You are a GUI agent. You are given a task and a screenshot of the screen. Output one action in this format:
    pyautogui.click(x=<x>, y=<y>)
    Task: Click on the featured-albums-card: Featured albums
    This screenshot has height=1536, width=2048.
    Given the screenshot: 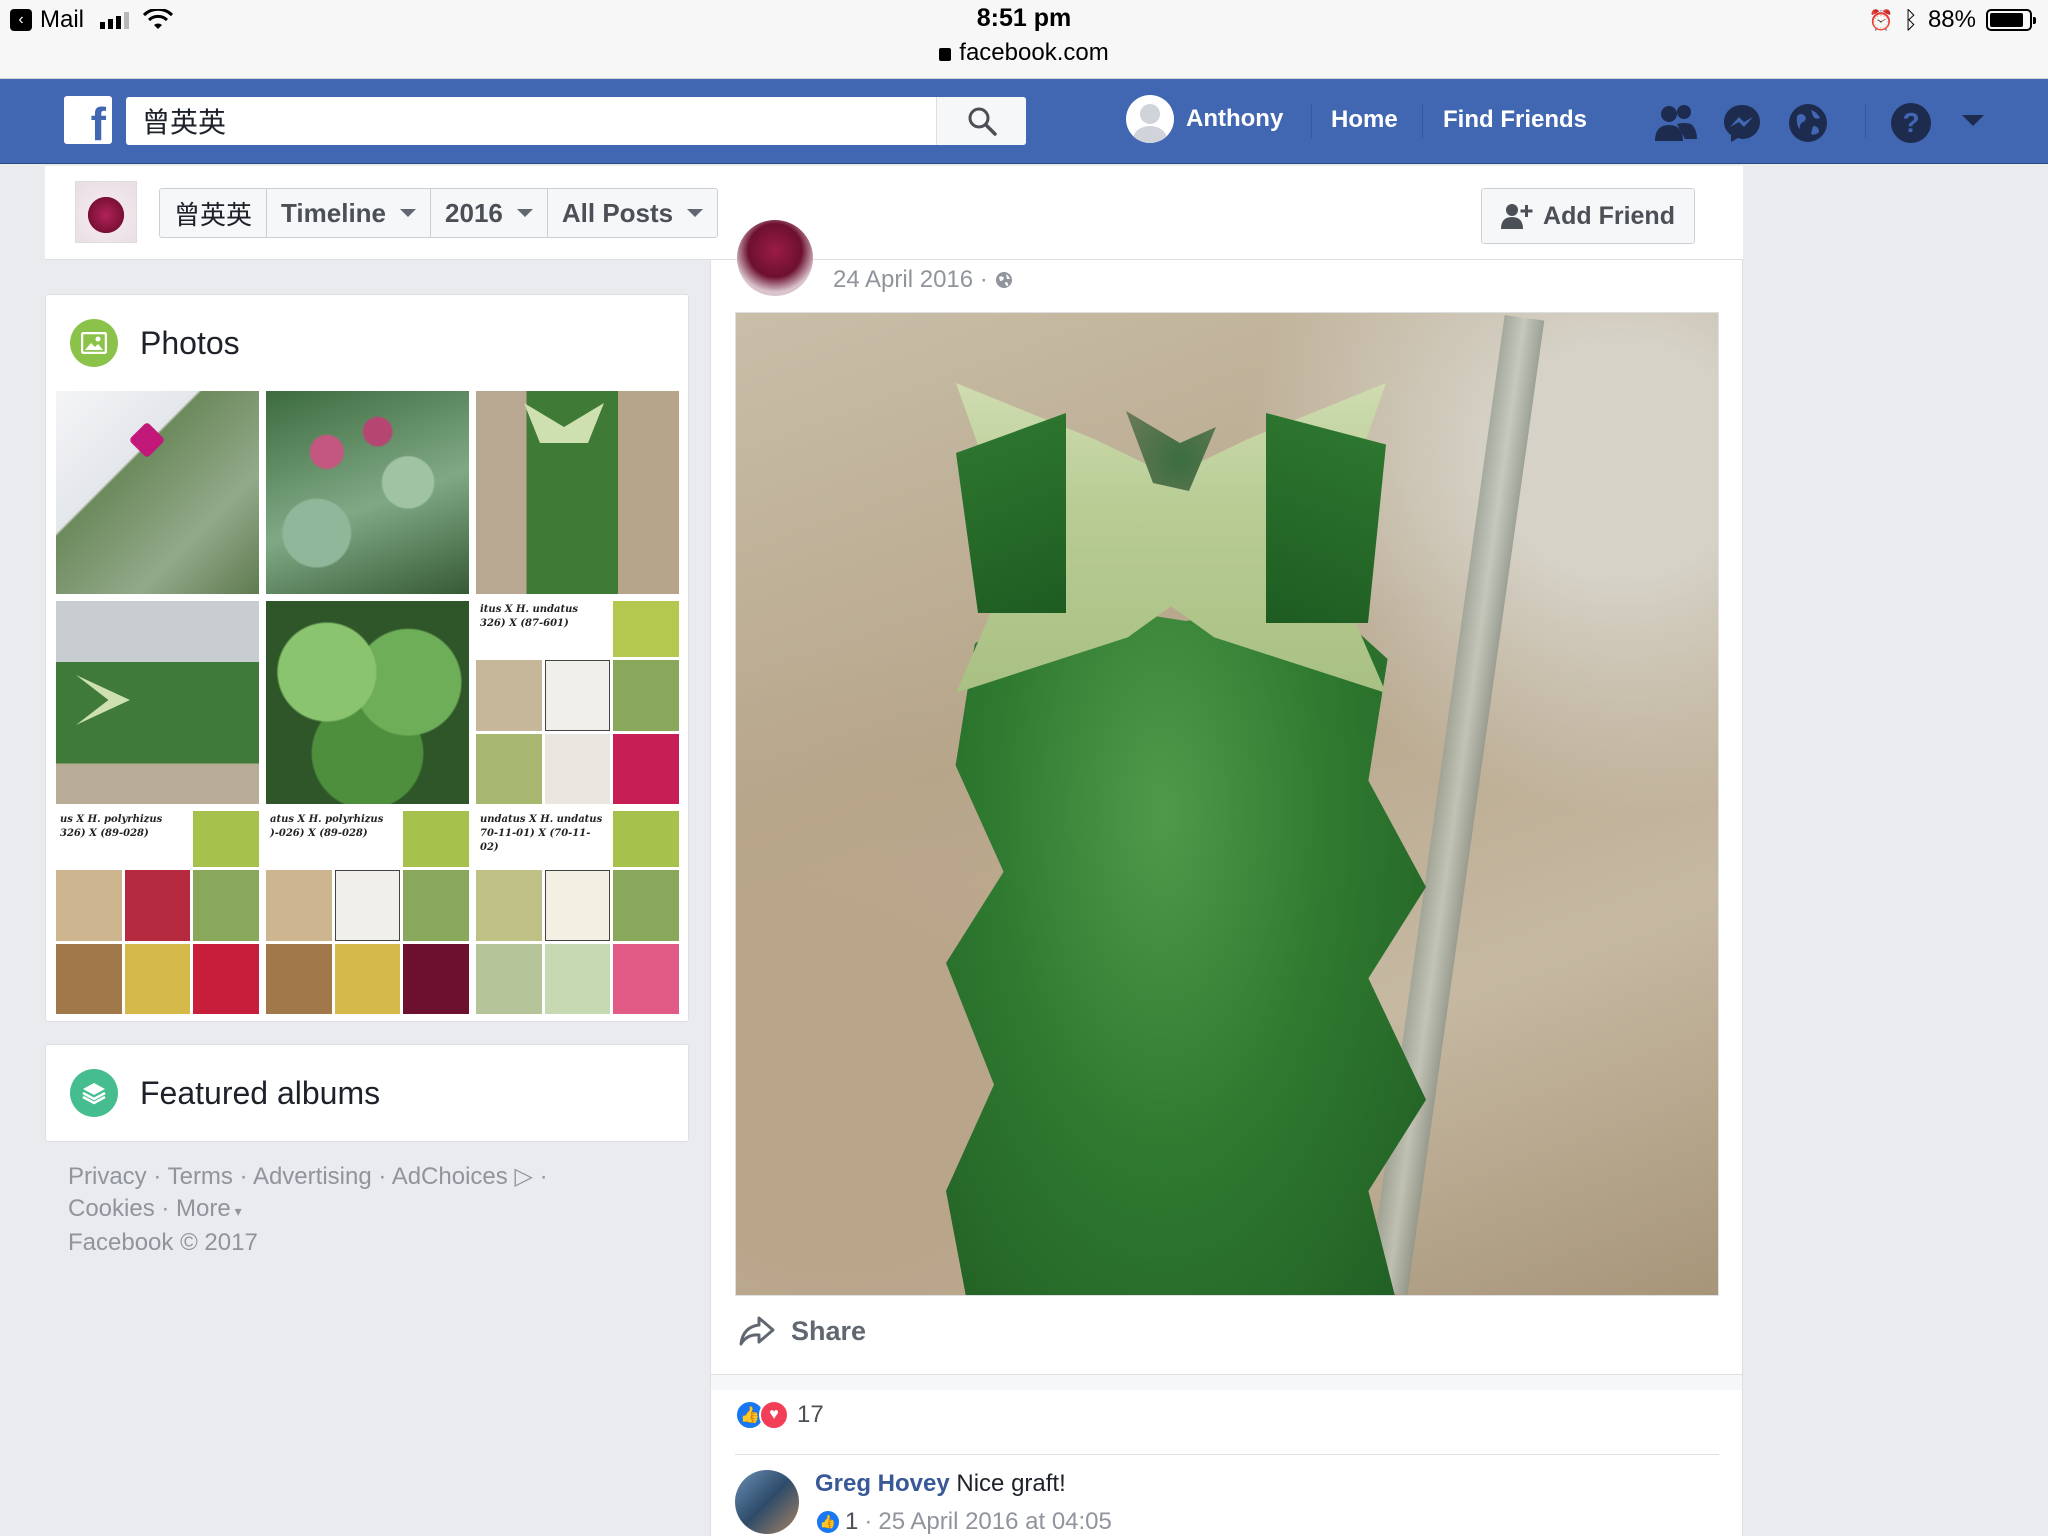 What is the action you would take?
    pyautogui.click(x=367, y=1093)
    